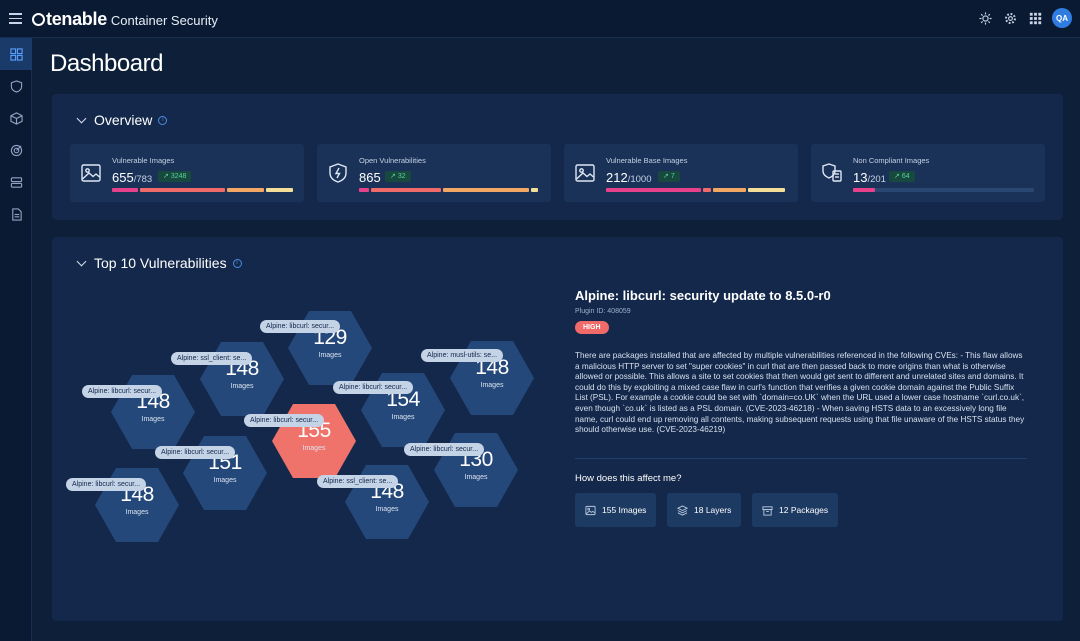 The height and width of the screenshot is (641, 1080). I want to click on page-title: Dashboard, so click(106, 63).